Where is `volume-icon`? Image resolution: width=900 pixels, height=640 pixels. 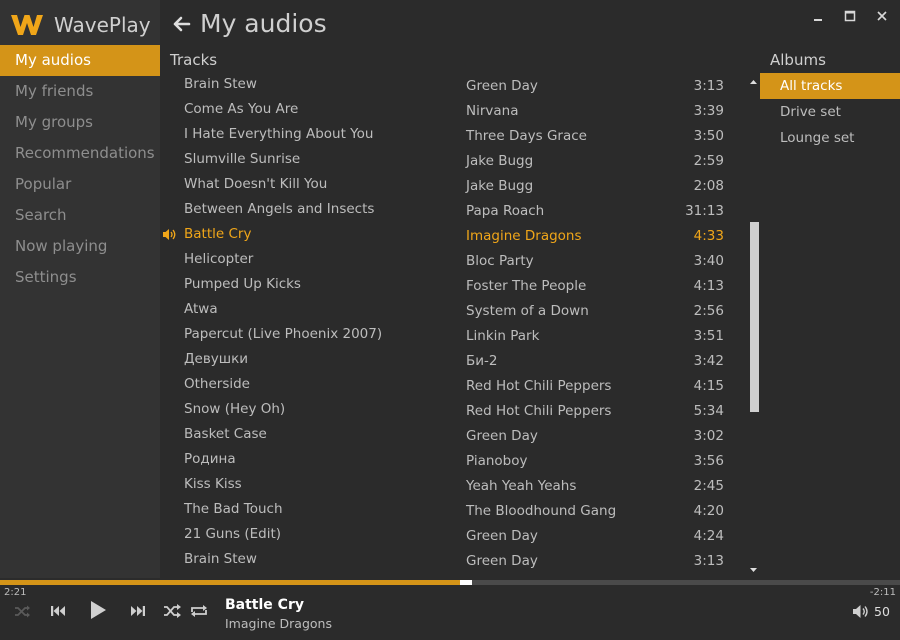
volume-icon is located at coordinates (861, 611).